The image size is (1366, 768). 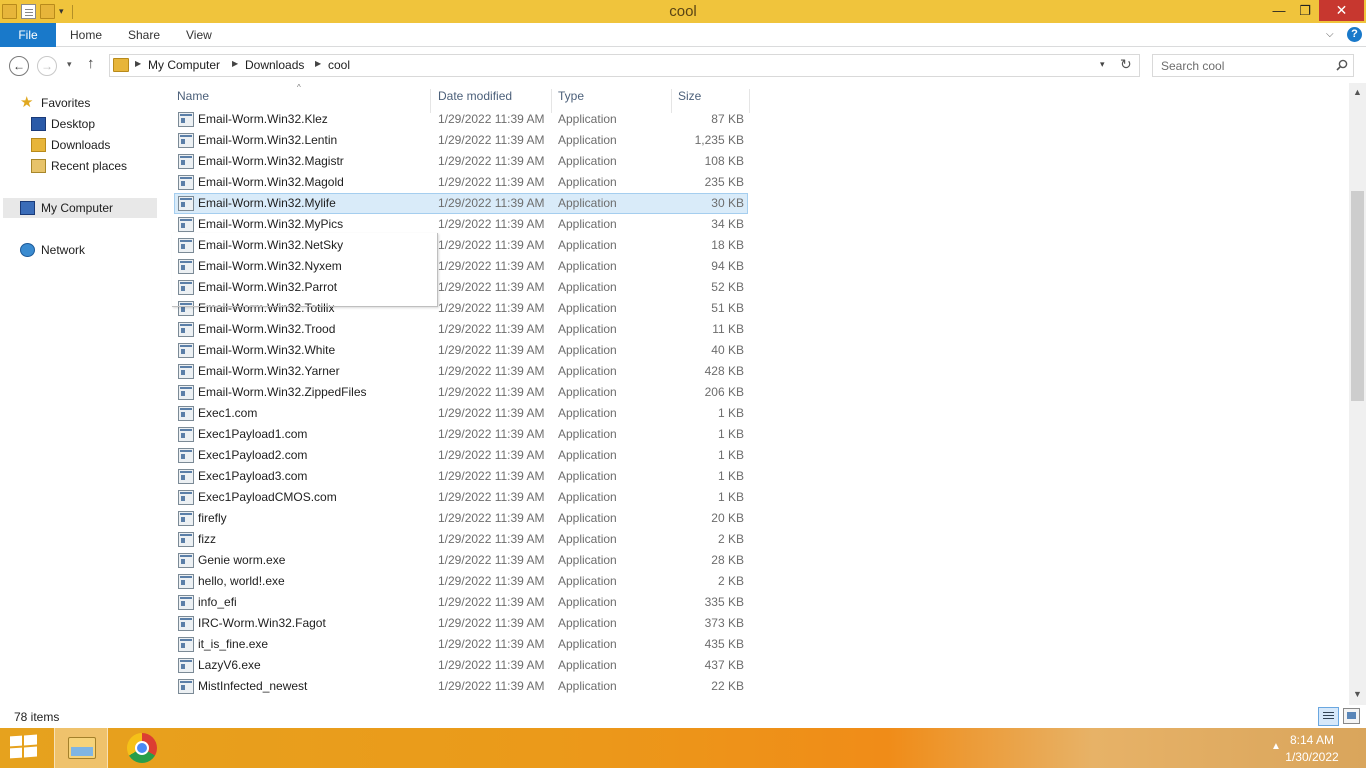 What do you see at coordinates (1330, 35) in the screenshot?
I see `expand-ribbon-icon: ⌵` at bounding box center [1330, 35].